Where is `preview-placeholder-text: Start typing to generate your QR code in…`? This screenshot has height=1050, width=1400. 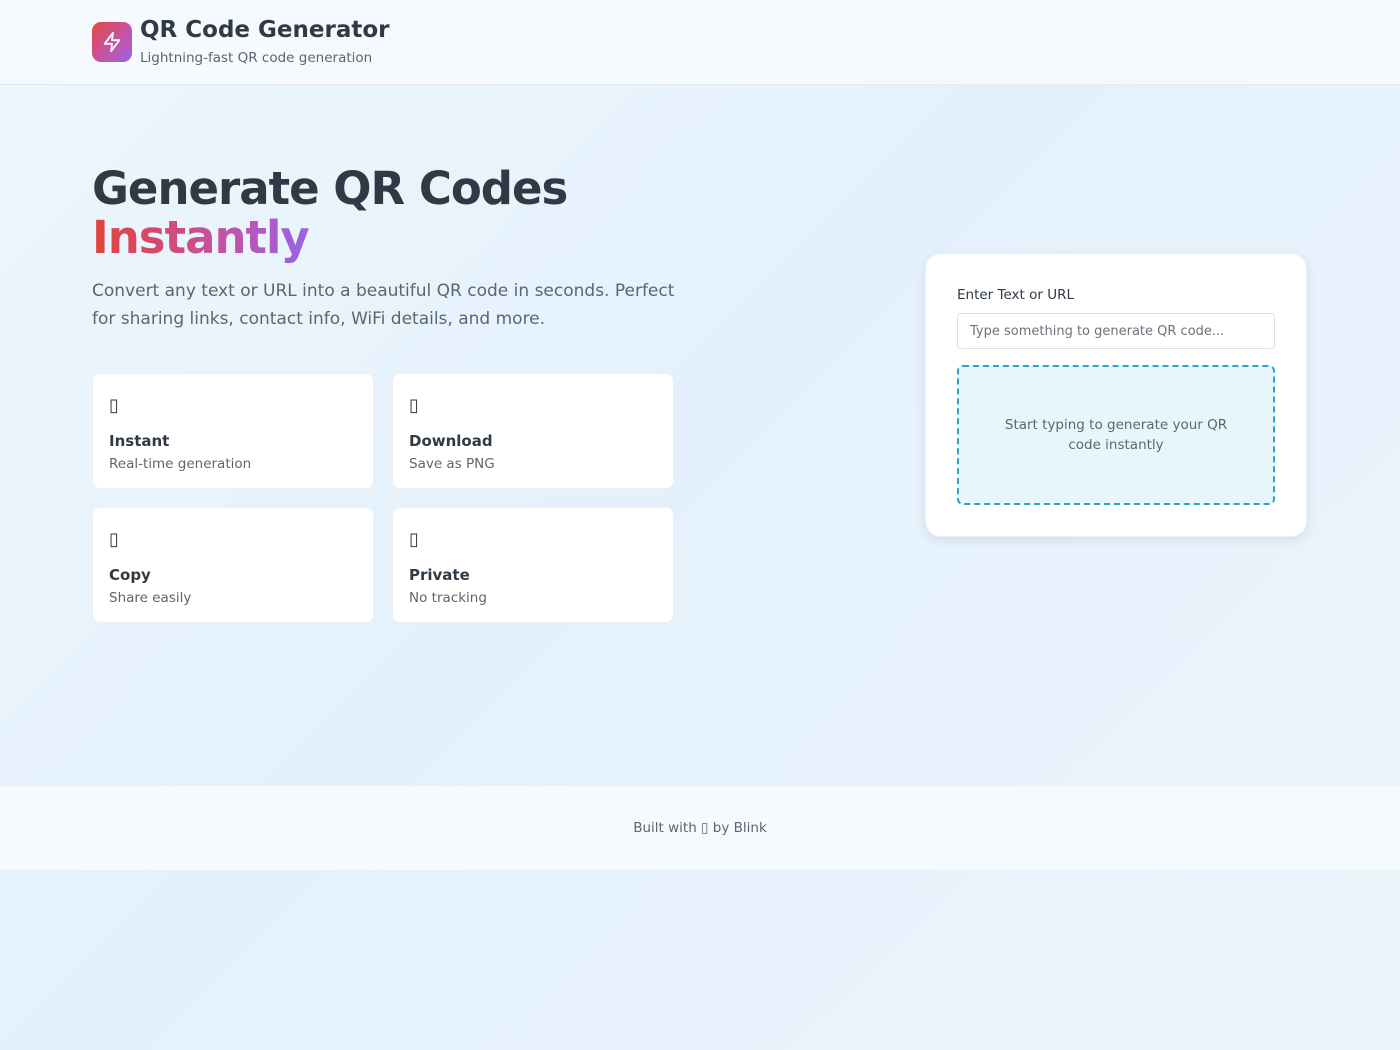 preview-placeholder-text: Start typing to generate your QR code in… is located at coordinates (1116, 435).